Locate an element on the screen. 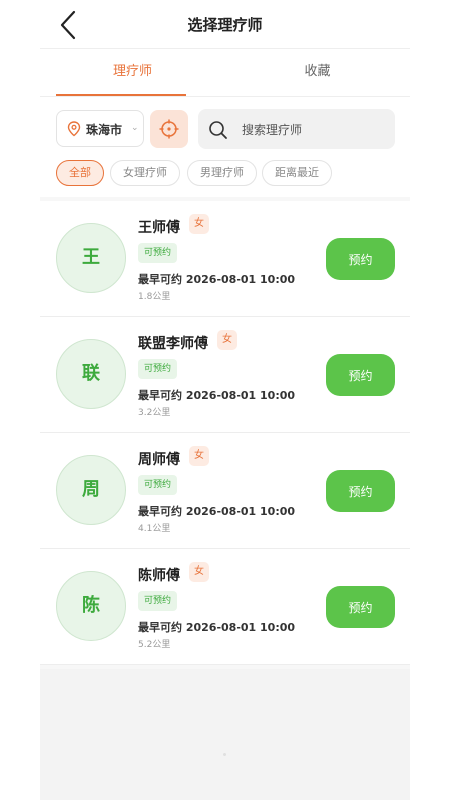 The width and height of the screenshot is (450, 800). therapist-name: 周师傅 is located at coordinates (159, 460).